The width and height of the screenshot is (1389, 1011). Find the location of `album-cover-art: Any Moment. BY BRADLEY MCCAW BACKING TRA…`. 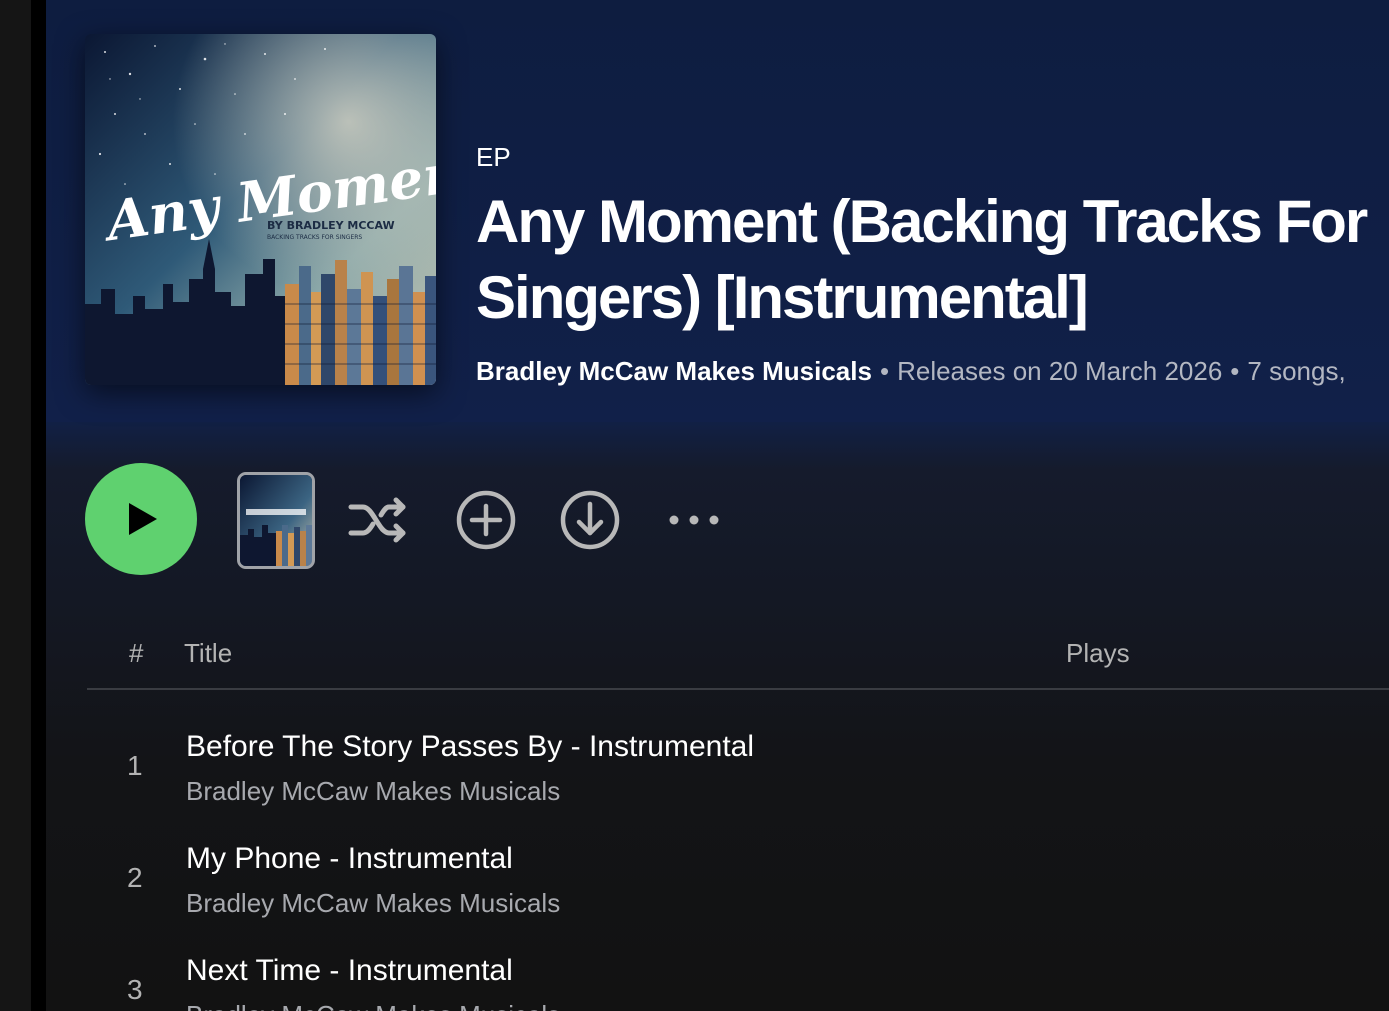

album-cover-art: Any Moment. BY BRADLEY MCCAW BACKING TRA… is located at coordinates (260, 209).